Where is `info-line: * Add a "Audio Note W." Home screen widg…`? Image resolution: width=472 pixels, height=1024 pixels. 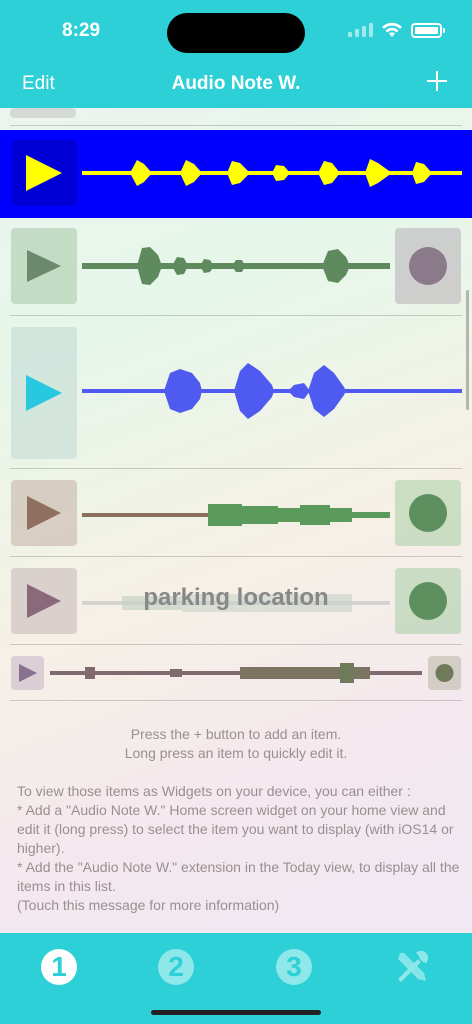 info-line: * Add a "Audio Note W." Home screen widg… is located at coordinates (237, 829).